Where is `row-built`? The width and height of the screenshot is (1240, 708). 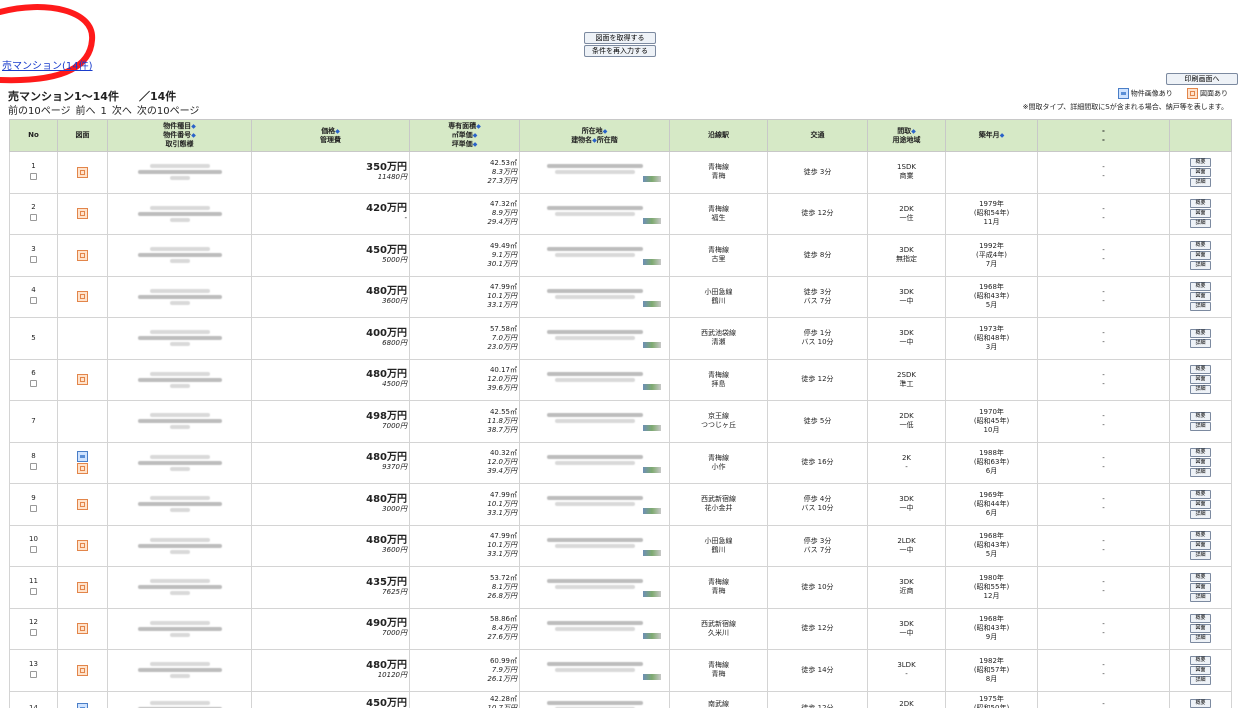
row-built is located at coordinates (991, 379).